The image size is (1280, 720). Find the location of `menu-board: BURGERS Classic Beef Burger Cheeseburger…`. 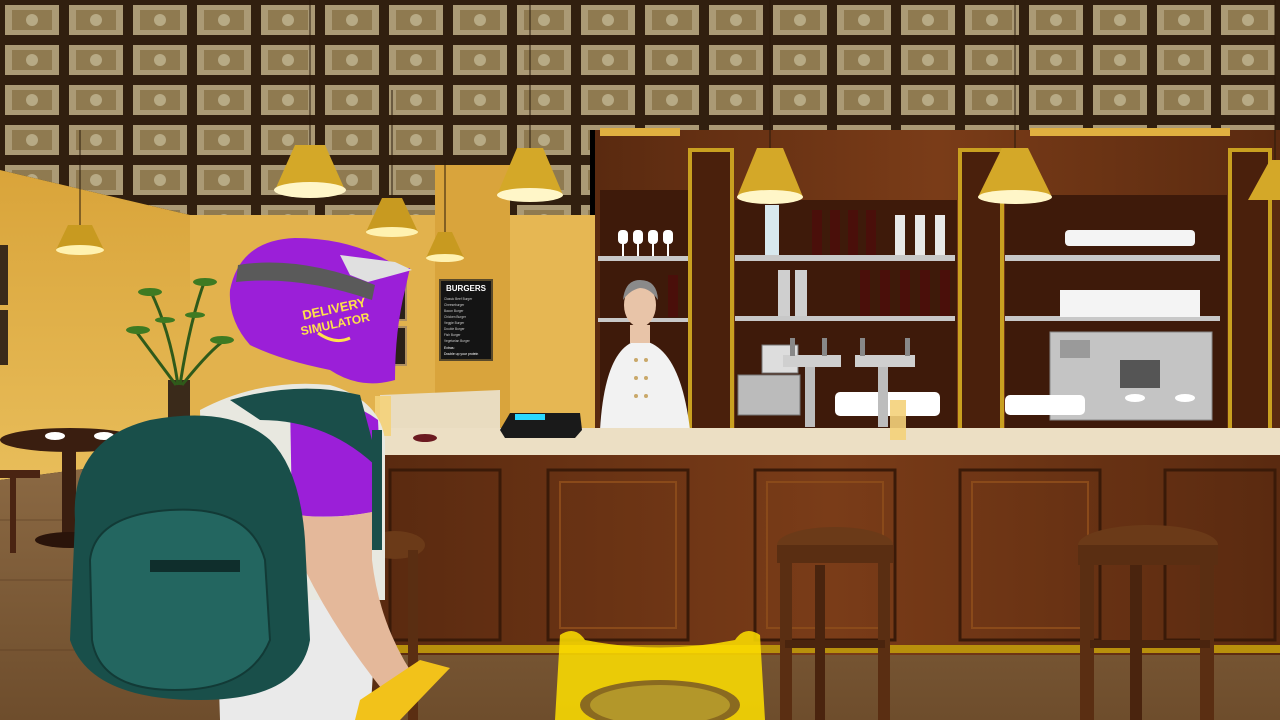

menu-board: BURGERS Classic Beef Burger Cheeseburger… is located at coordinates (466, 320).